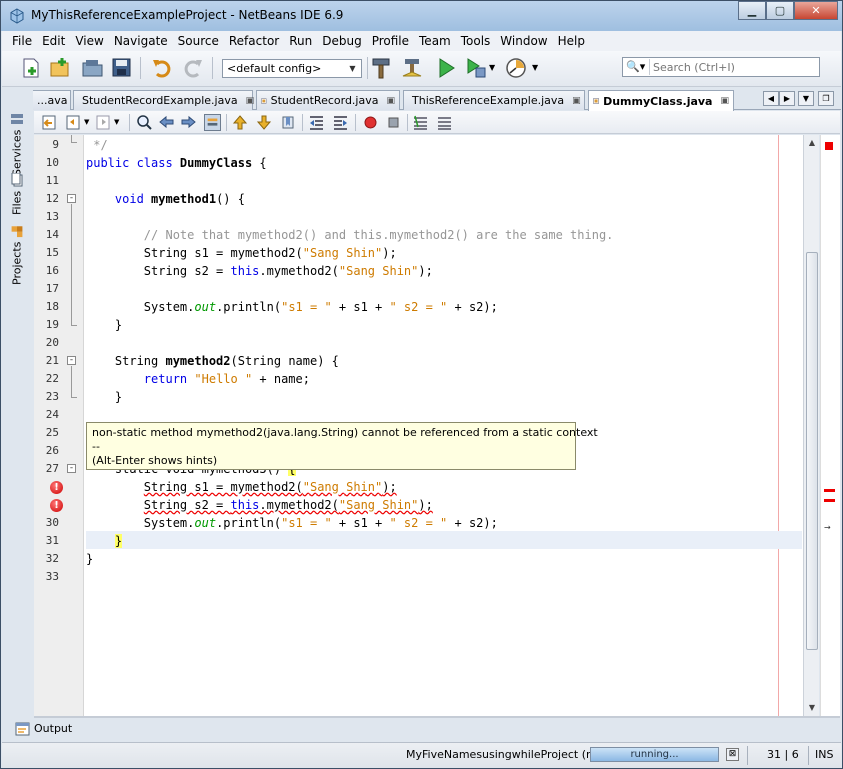  Describe the element at coordinates (116, 122) in the screenshot. I see `forward-chevron-icon: ▼` at that location.